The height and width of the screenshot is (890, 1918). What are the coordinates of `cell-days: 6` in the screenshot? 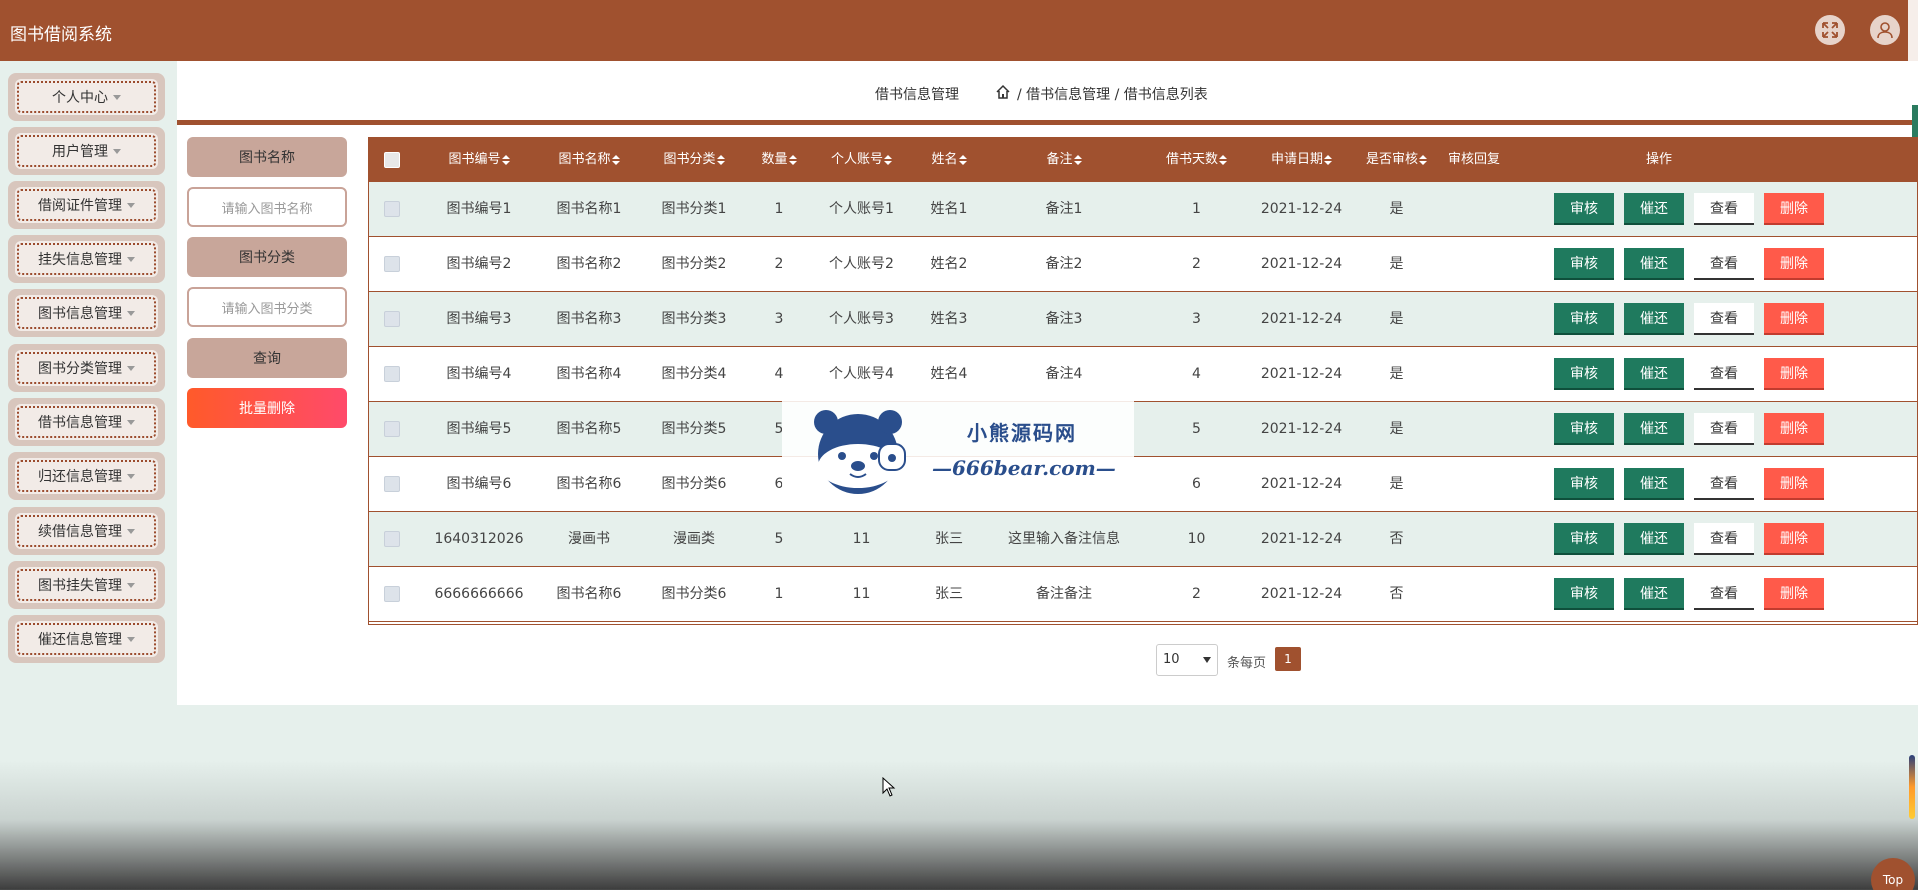 It's located at (1196, 484).